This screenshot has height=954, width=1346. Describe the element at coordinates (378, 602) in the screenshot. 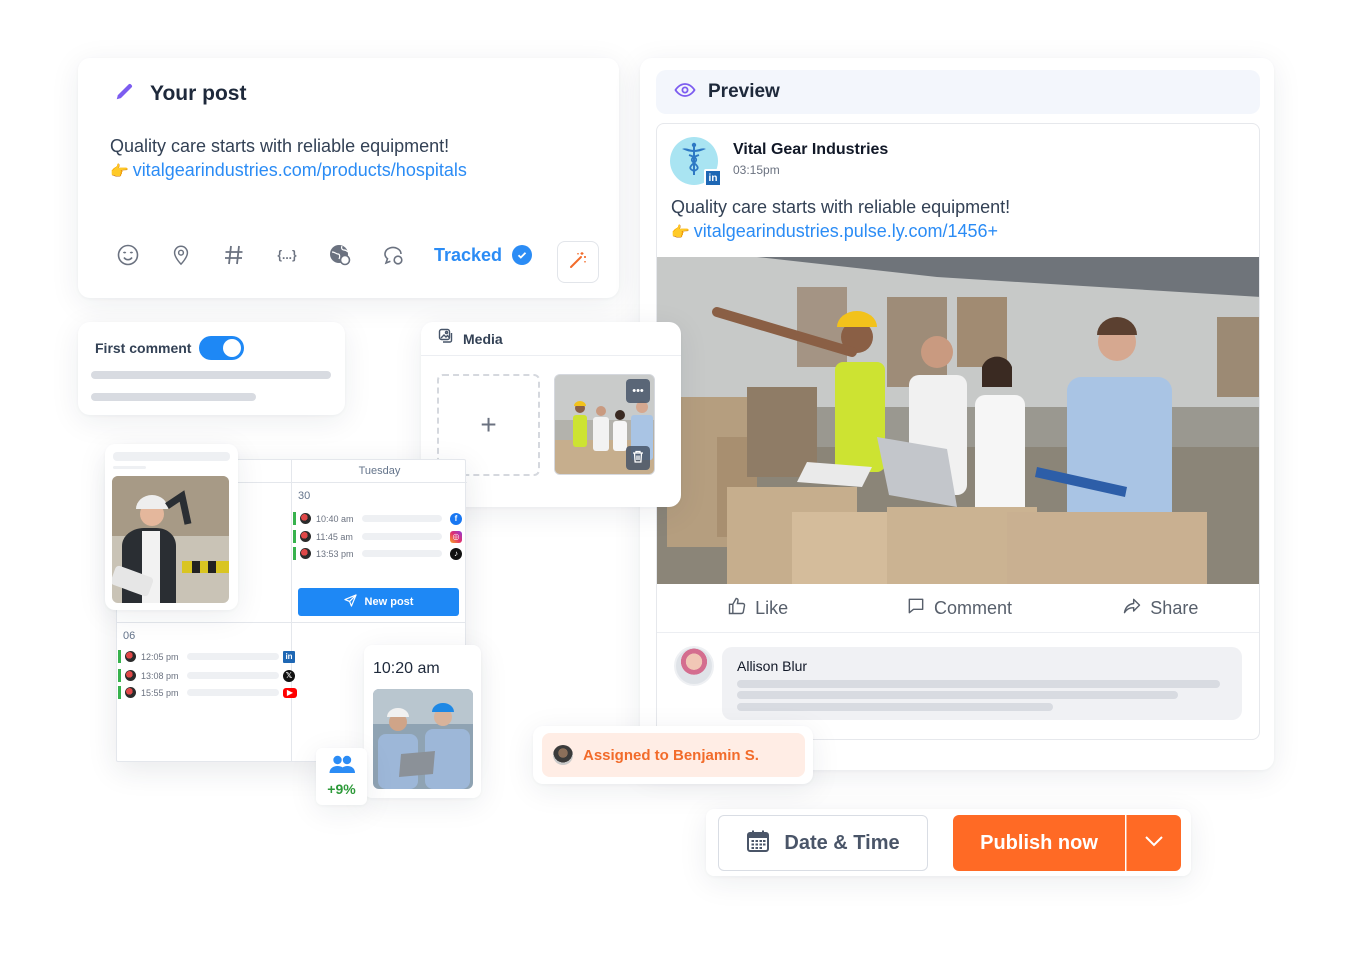

I see `new-post-button: New post` at that location.